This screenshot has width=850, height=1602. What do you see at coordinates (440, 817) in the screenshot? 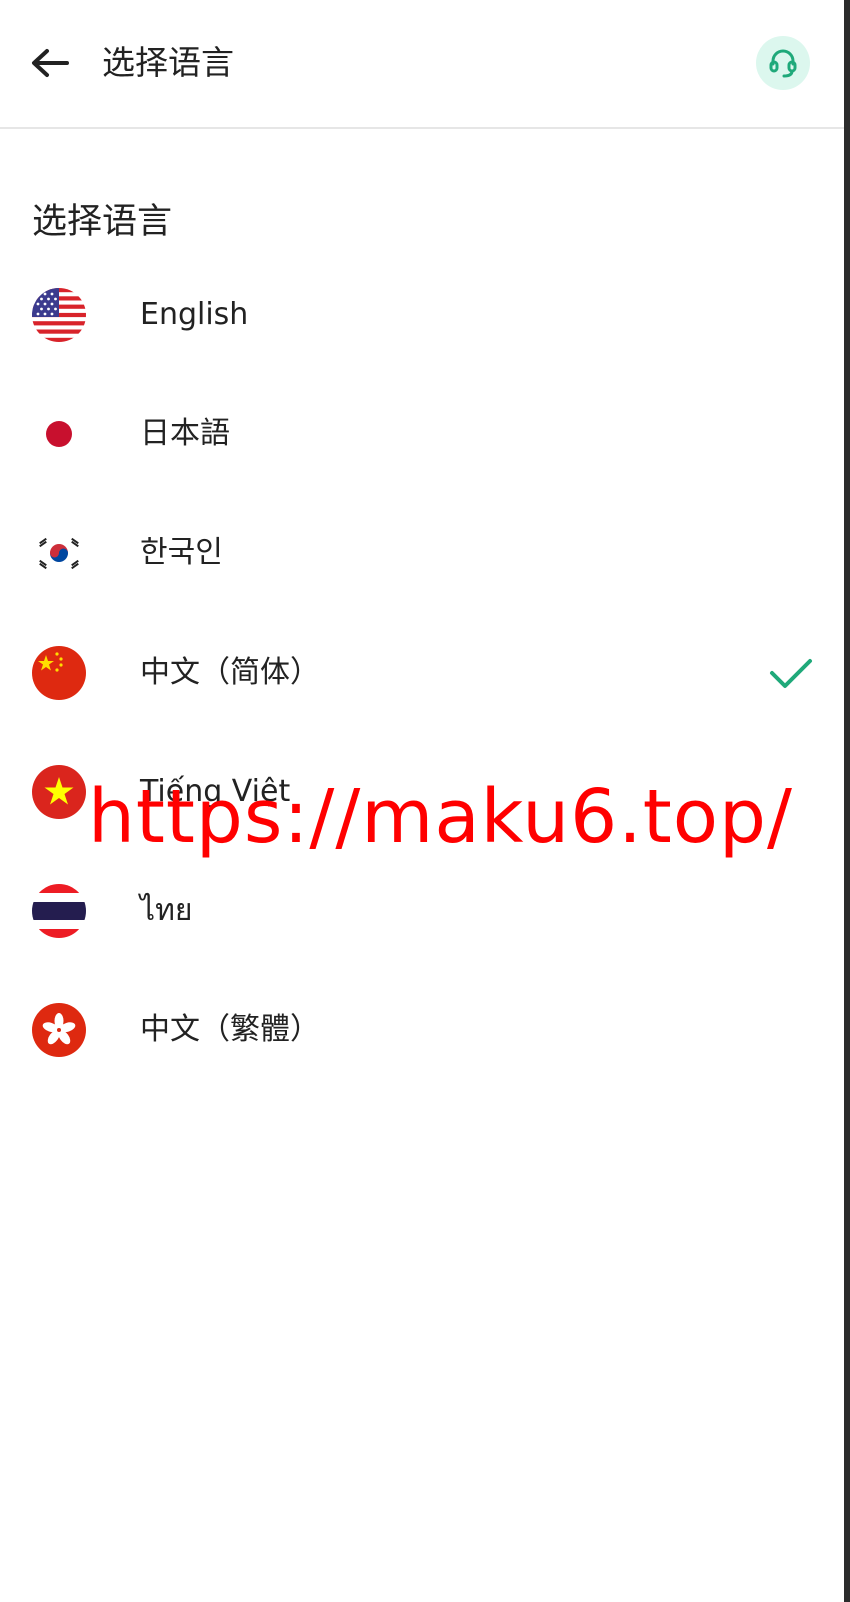
I see `watermark-text: https://maku6.top/` at bounding box center [440, 817].